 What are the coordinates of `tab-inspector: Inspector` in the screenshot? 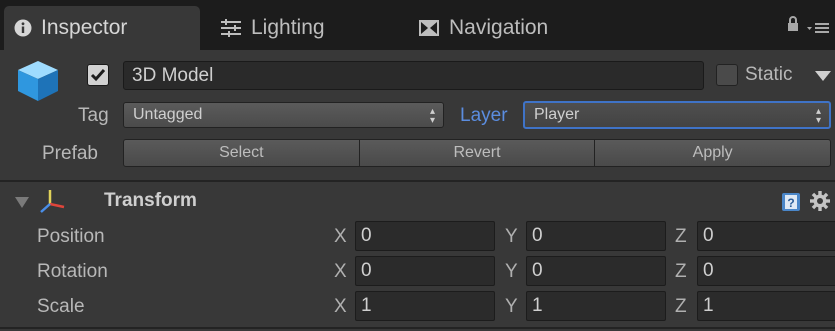 It's located at (102, 28).